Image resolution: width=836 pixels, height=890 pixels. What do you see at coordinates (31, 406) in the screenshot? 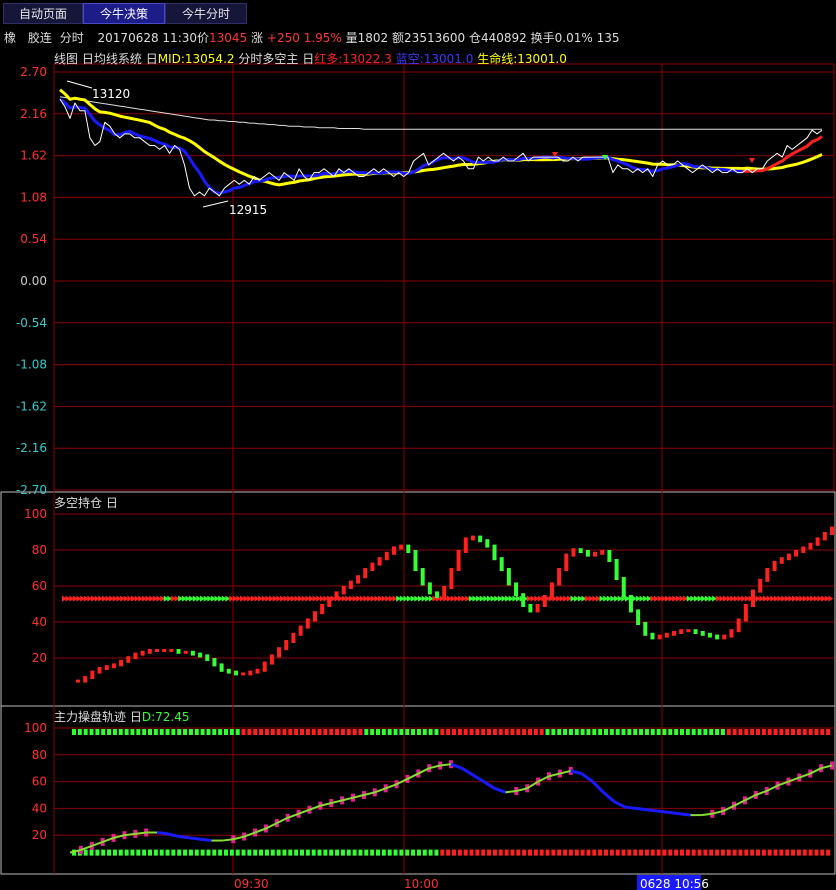
I see `main-y-tick: -1.62` at bounding box center [31, 406].